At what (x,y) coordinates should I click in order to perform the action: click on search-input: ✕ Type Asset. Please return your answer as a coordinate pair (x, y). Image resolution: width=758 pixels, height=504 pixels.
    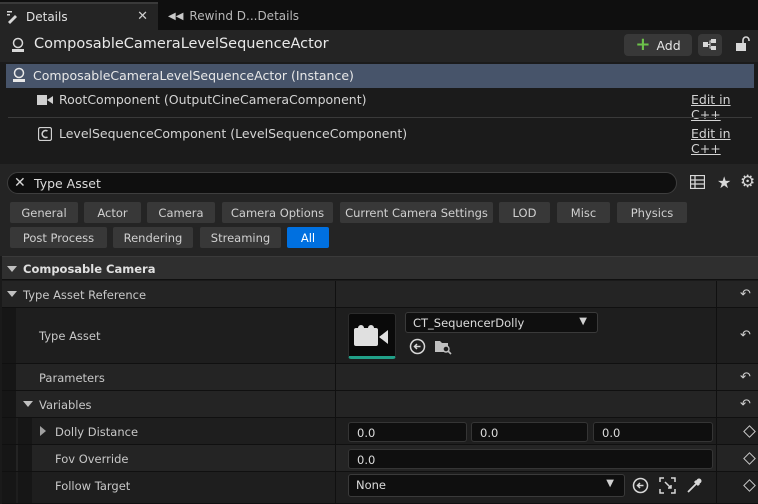
    Looking at the image, I should click on (342, 183).